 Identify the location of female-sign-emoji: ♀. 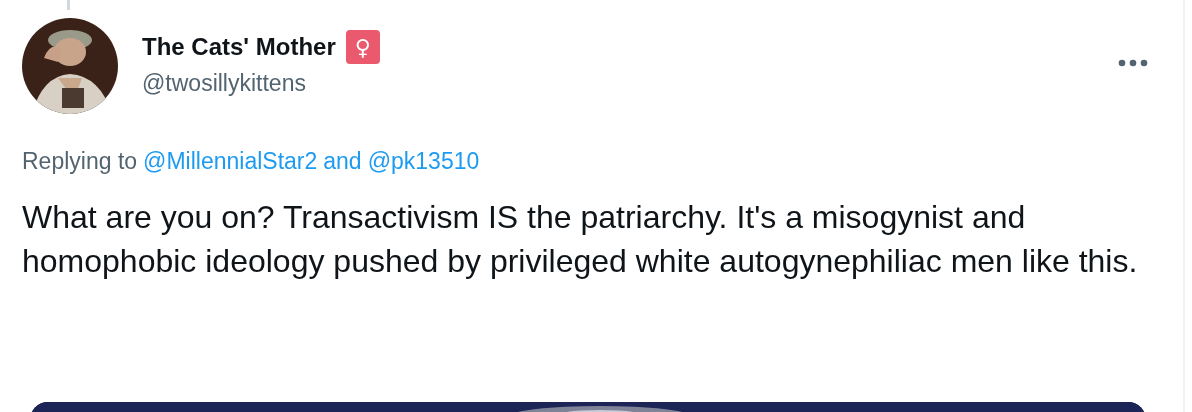
(362, 47).